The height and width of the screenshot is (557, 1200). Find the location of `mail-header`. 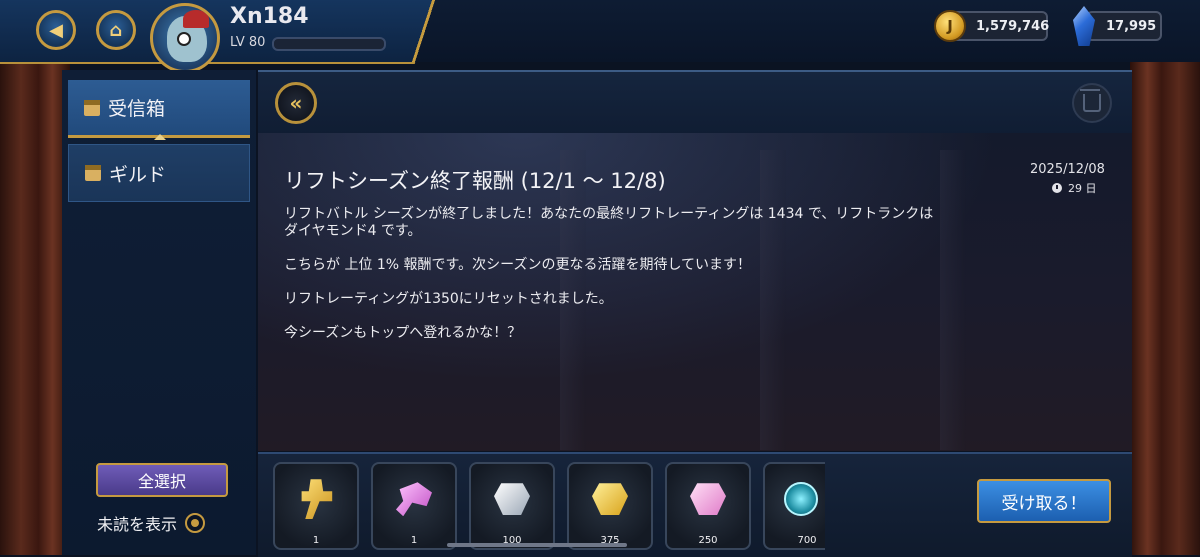

mail-header is located at coordinates (695, 102).